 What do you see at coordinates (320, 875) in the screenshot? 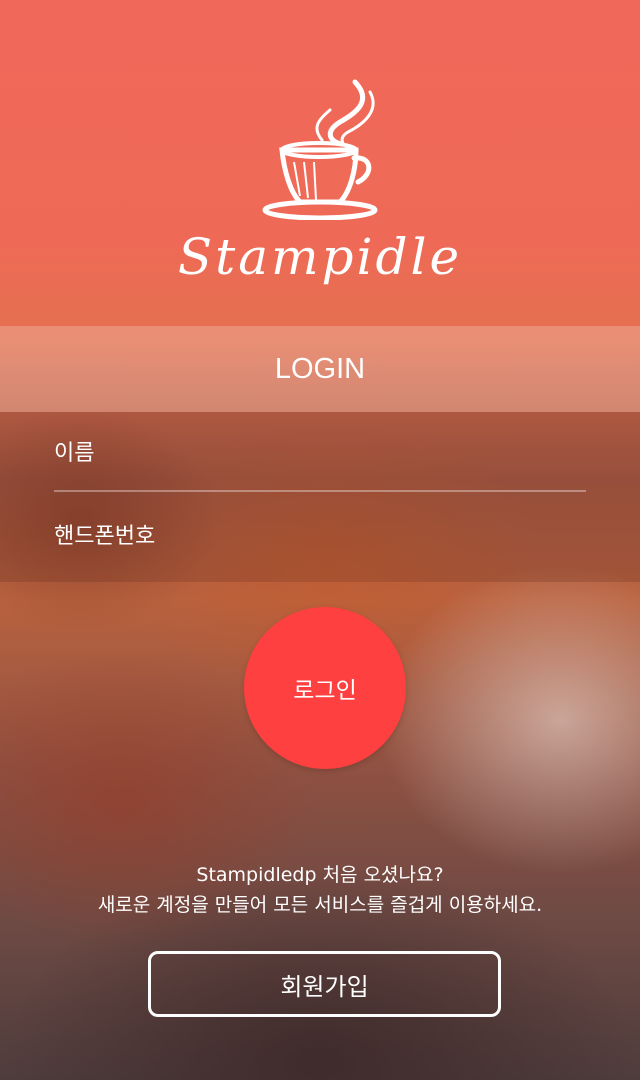
I see `signup-message-line1: Stampidledp 처음 오셨나요?` at bounding box center [320, 875].